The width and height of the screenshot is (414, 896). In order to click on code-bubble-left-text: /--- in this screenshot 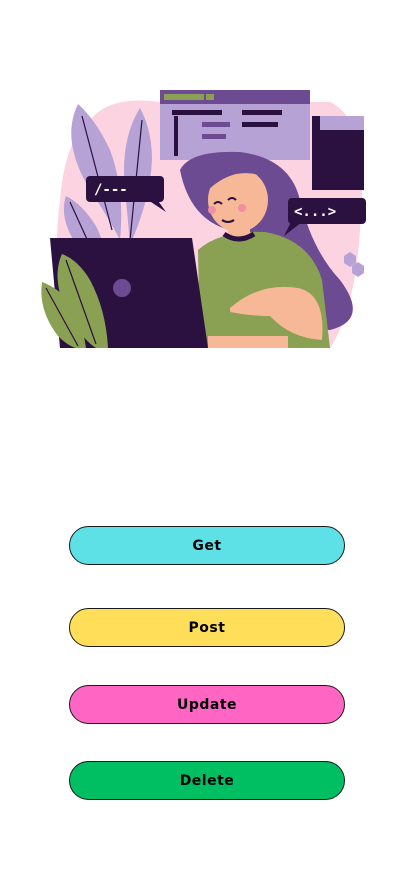, I will do `click(111, 190)`.